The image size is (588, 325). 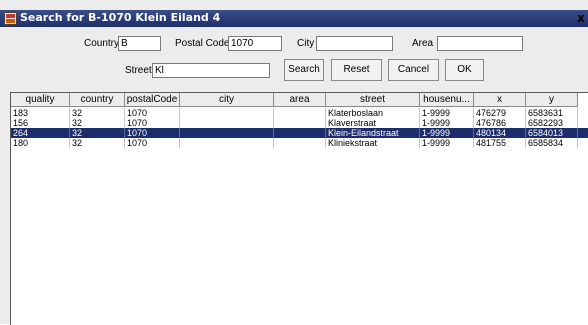 What do you see at coordinates (202, 43) in the screenshot?
I see `postal-code-label: Postal Code` at bounding box center [202, 43].